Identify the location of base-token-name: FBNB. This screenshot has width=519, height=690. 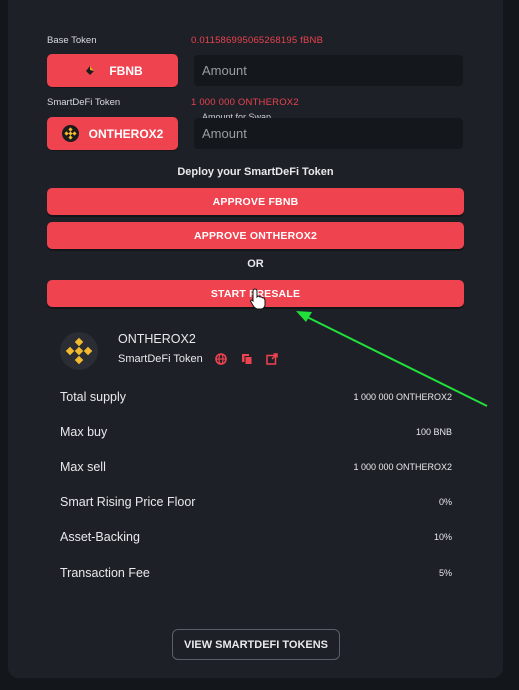
(126, 70).